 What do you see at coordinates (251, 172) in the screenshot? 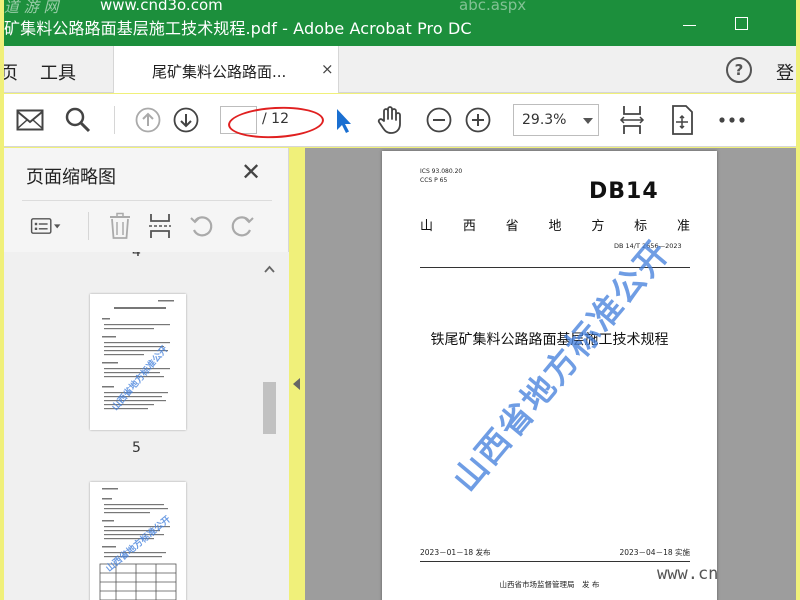
I see `close-panel-icon: ✕` at bounding box center [251, 172].